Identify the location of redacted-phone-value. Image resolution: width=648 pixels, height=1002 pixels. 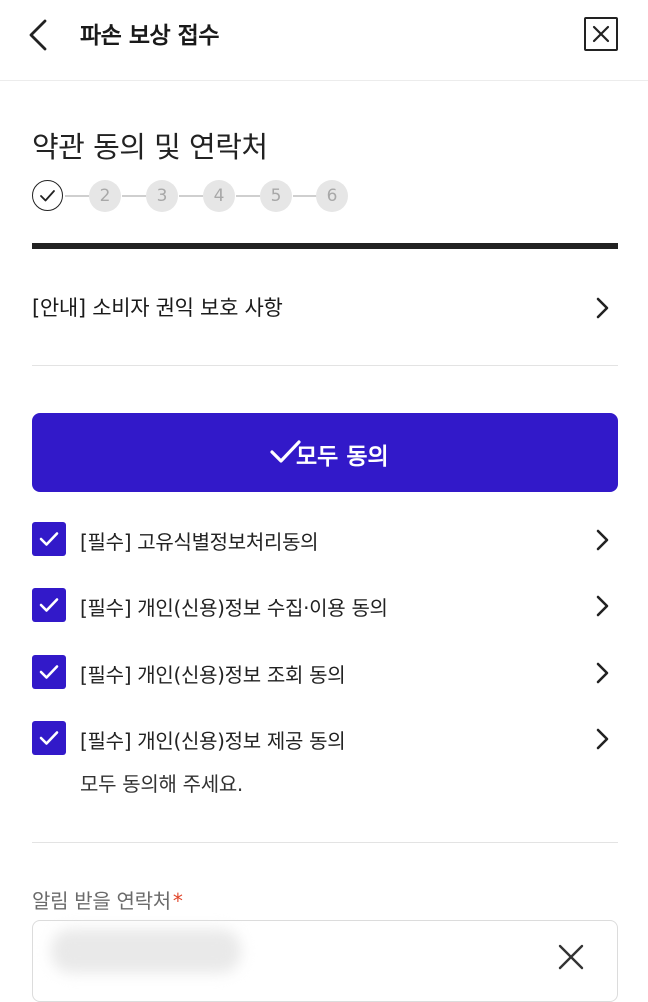
(146, 951).